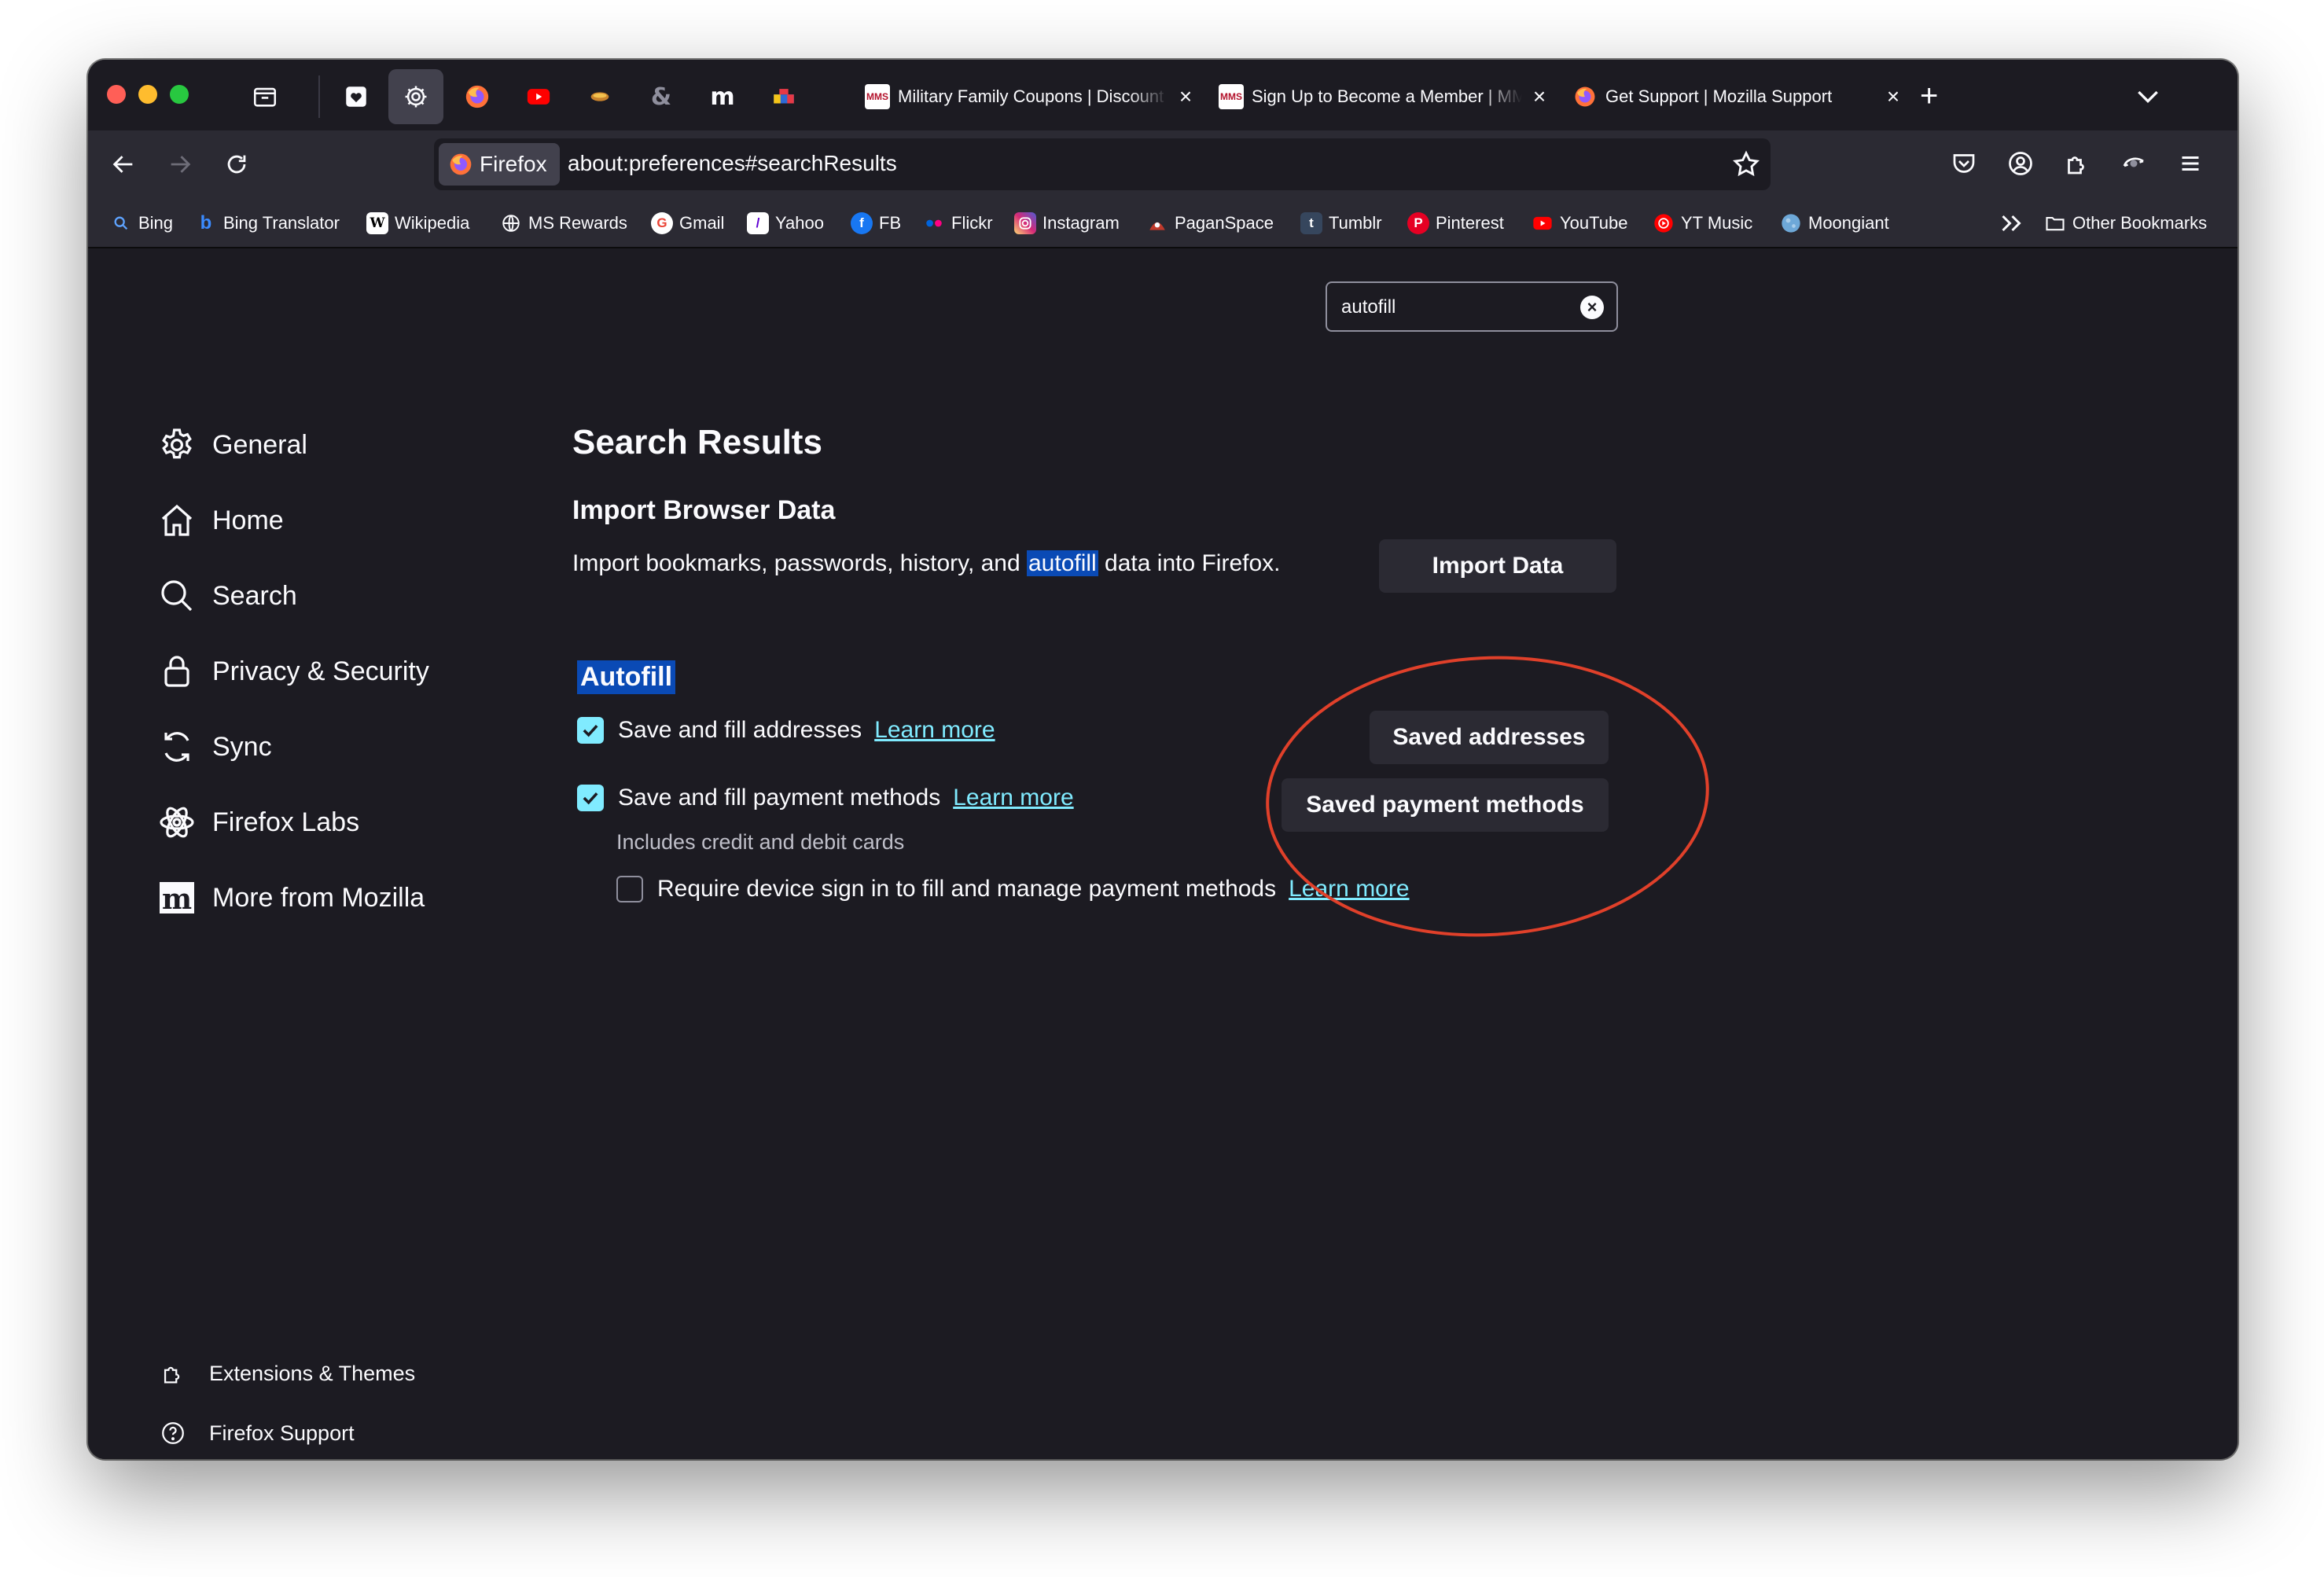  I want to click on pinned-tab-medium: m, so click(722, 96).